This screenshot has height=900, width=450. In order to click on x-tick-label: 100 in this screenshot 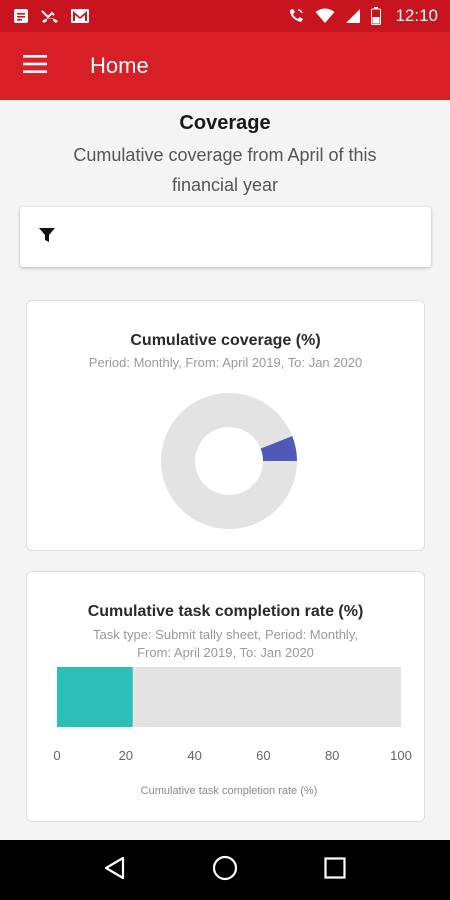, I will do `click(401, 755)`.